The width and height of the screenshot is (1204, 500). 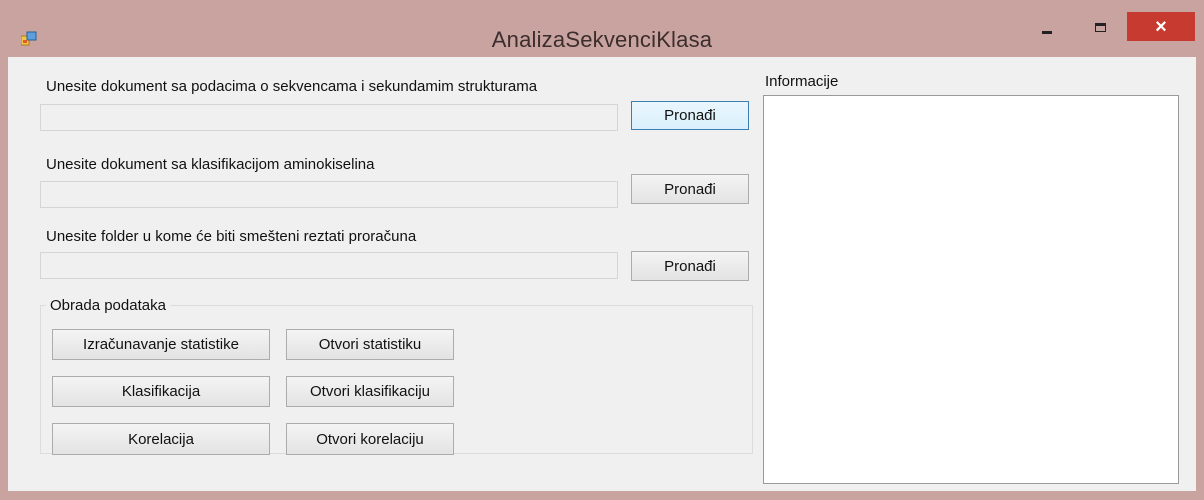 I want to click on sequence-file-input, so click(x=329, y=117).